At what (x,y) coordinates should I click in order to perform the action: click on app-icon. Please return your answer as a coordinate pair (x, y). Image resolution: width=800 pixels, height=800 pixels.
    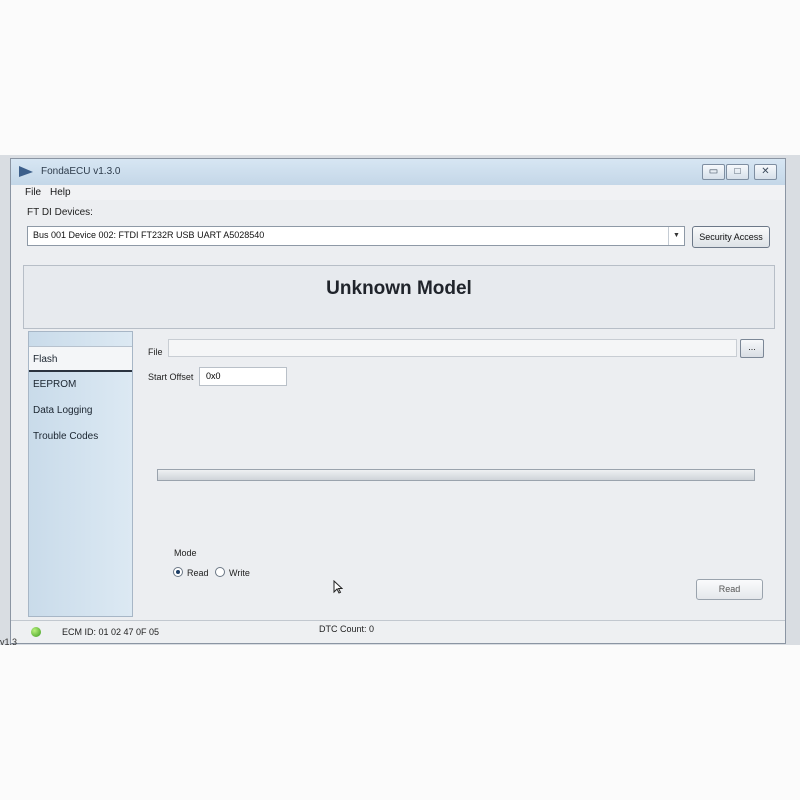
    Looking at the image, I should click on (26, 171).